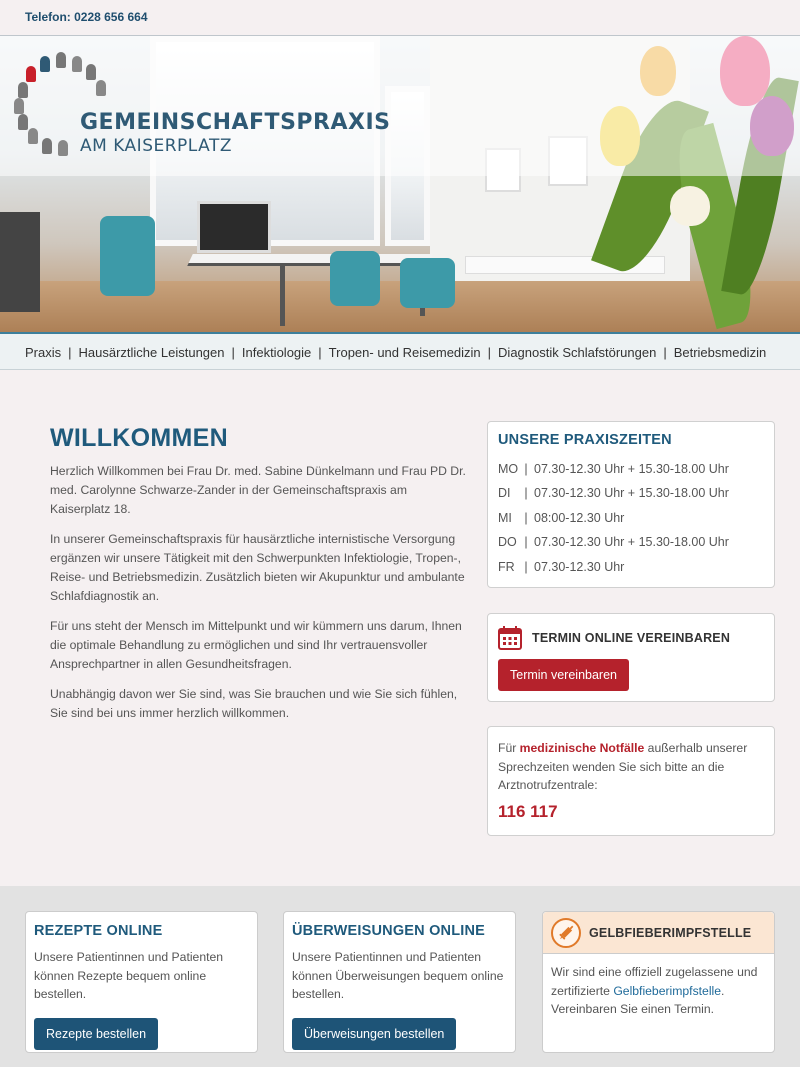  Describe the element at coordinates (585, 440) in the screenshot. I see `opening-hours-title: UNSERE PRAXISZEITEN` at that location.